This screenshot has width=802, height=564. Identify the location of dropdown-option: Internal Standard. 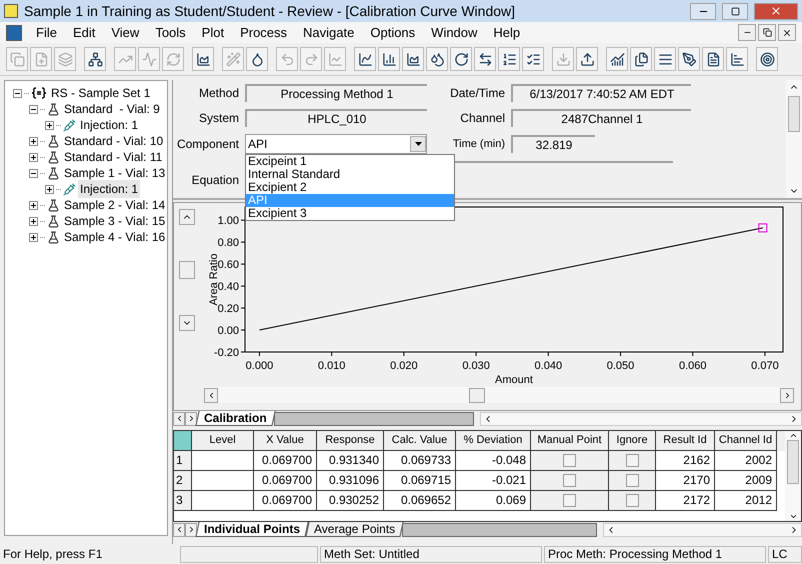
(350, 174).